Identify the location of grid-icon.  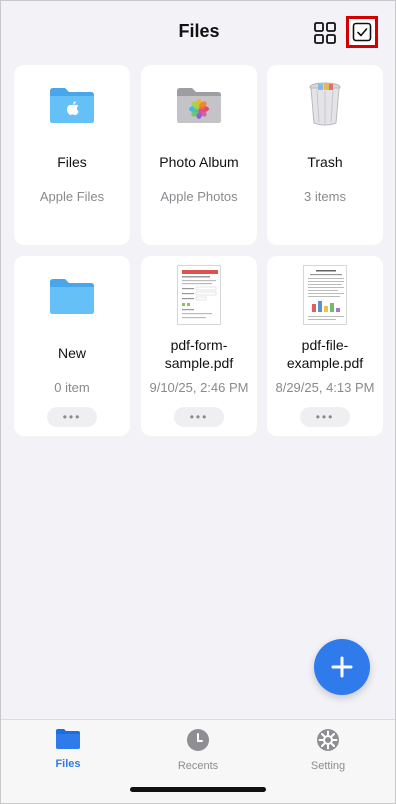
(325, 33).